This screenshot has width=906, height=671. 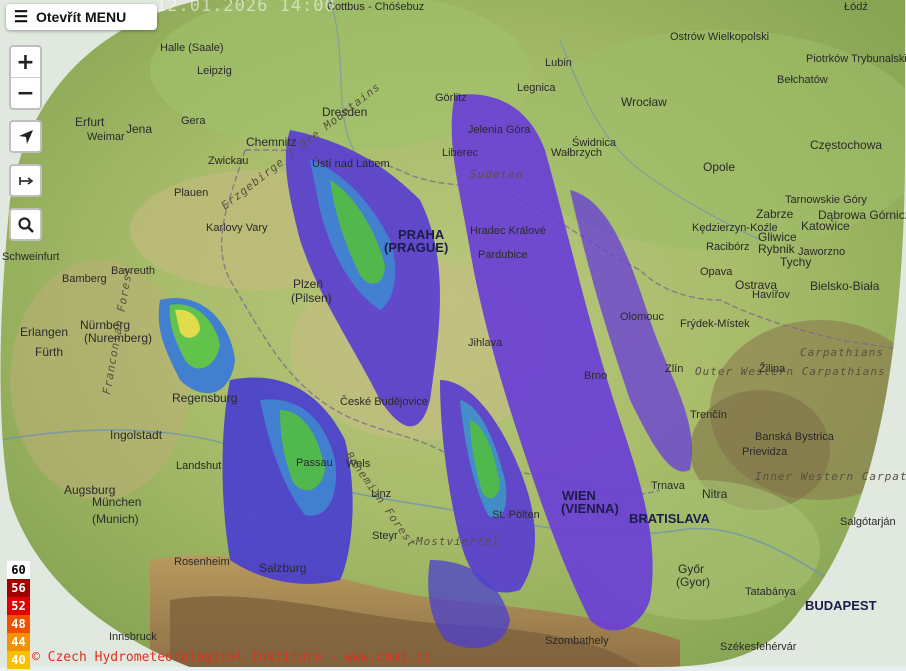 What do you see at coordinates (44, 332) in the screenshot?
I see `city-label: Erlangen` at bounding box center [44, 332].